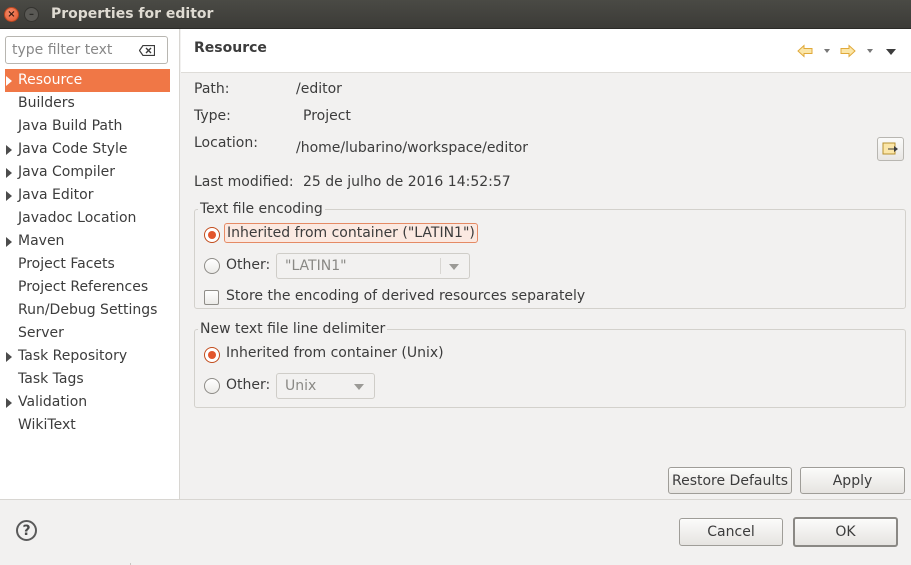 The height and width of the screenshot is (565, 911). What do you see at coordinates (41, 241) in the screenshot?
I see `tree-item-label: Maven` at bounding box center [41, 241].